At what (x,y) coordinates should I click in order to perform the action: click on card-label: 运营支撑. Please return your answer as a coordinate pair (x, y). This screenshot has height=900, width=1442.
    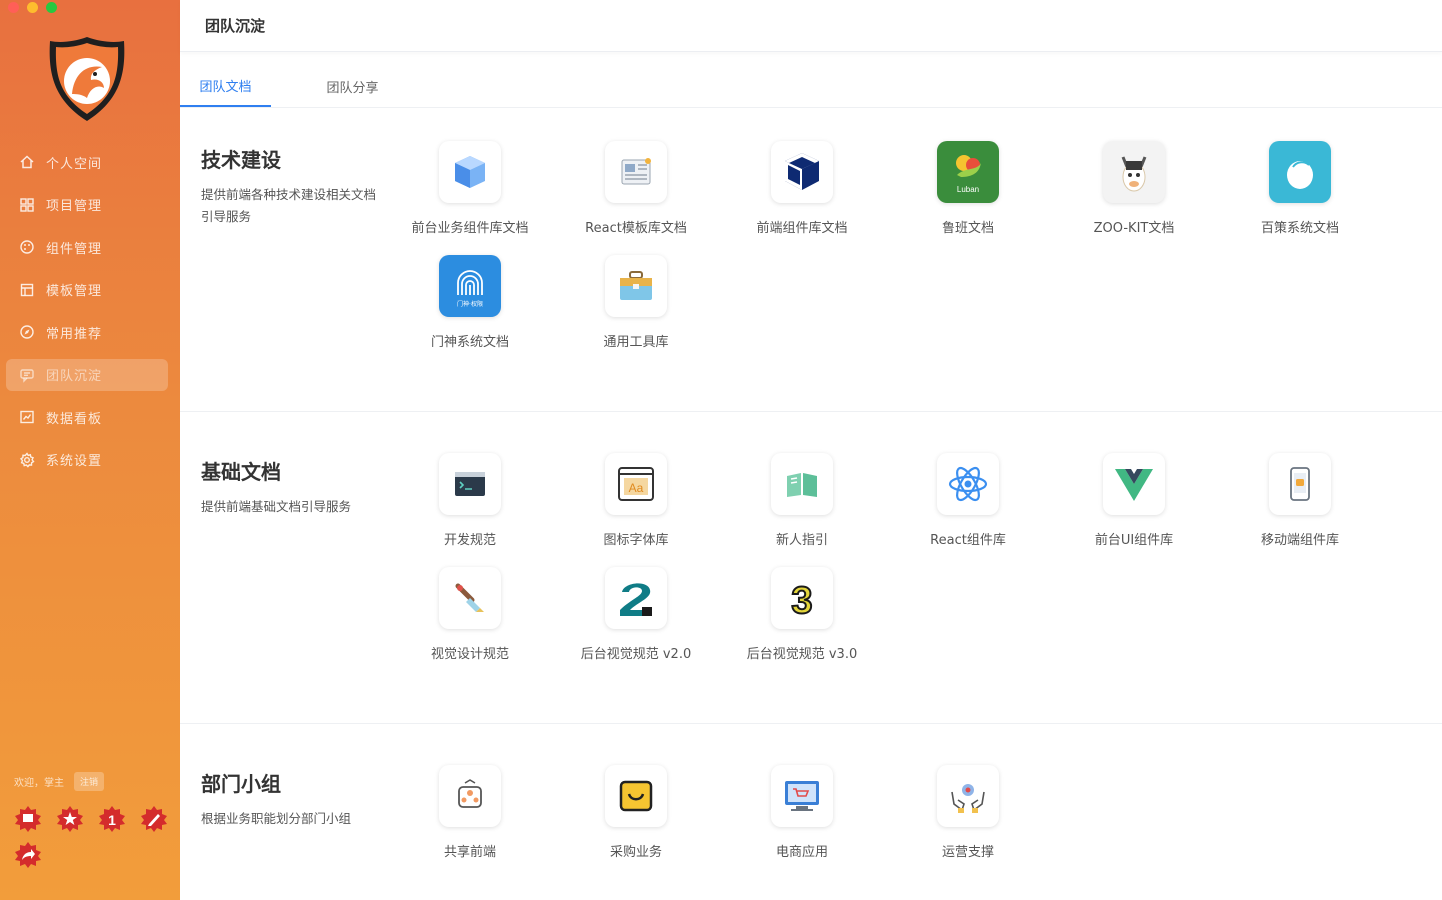
    Looking at the image, I should click on (967, 852).